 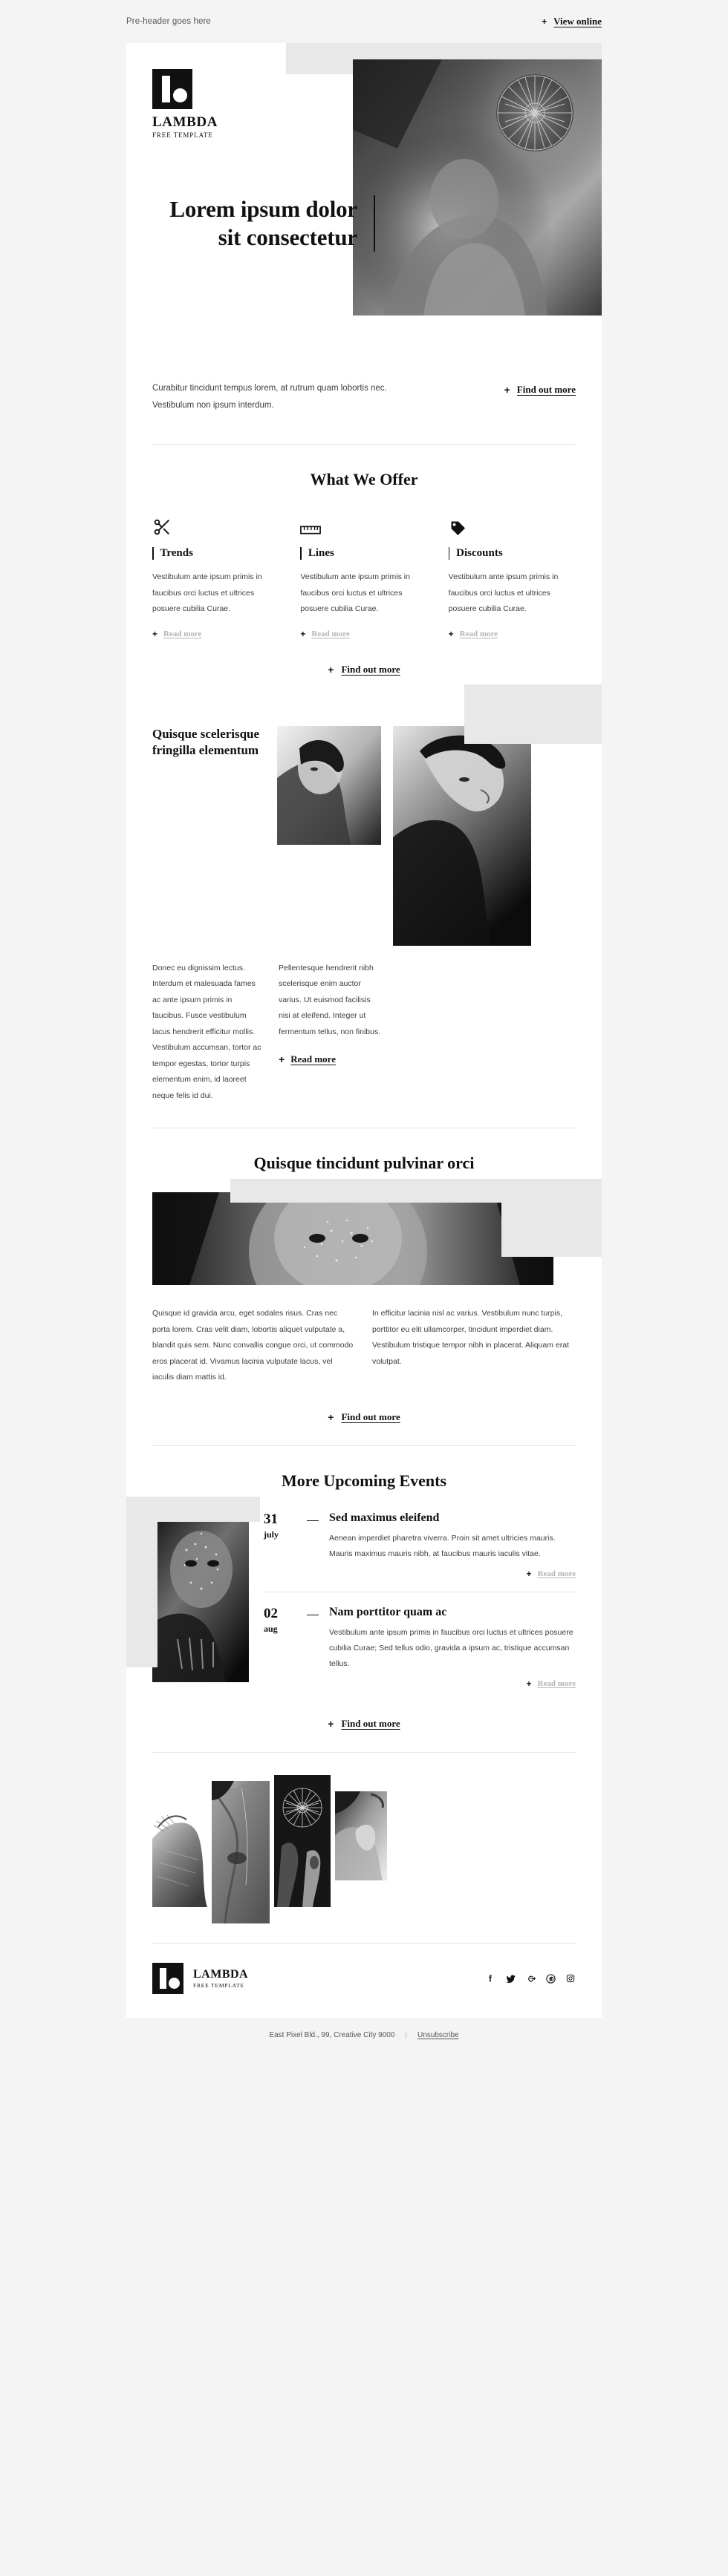 I want to click on brand-tagline: FREE TEMPLATE, so click(x=183, y=135).